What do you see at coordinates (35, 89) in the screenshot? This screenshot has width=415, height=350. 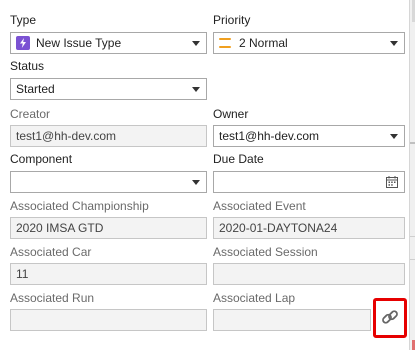 I see `status-value: Started` at bounding box center [35, 89].